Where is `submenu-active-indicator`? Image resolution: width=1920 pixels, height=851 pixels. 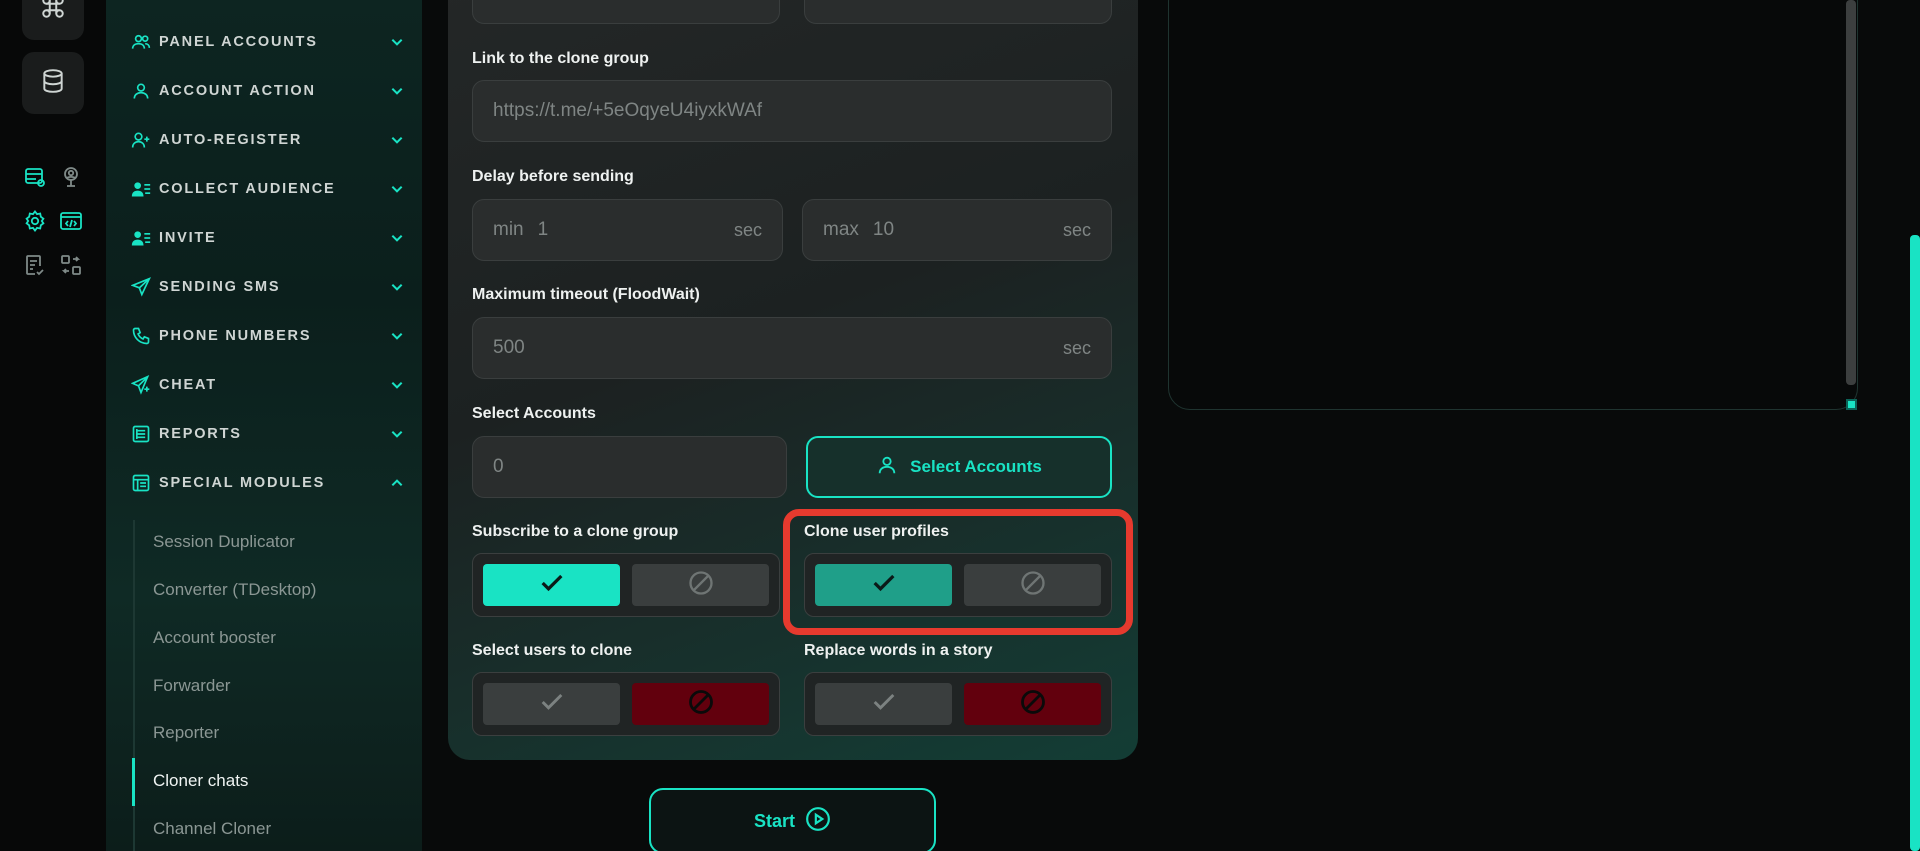
submenu-active-indicator is located at coordinates (133, 782).